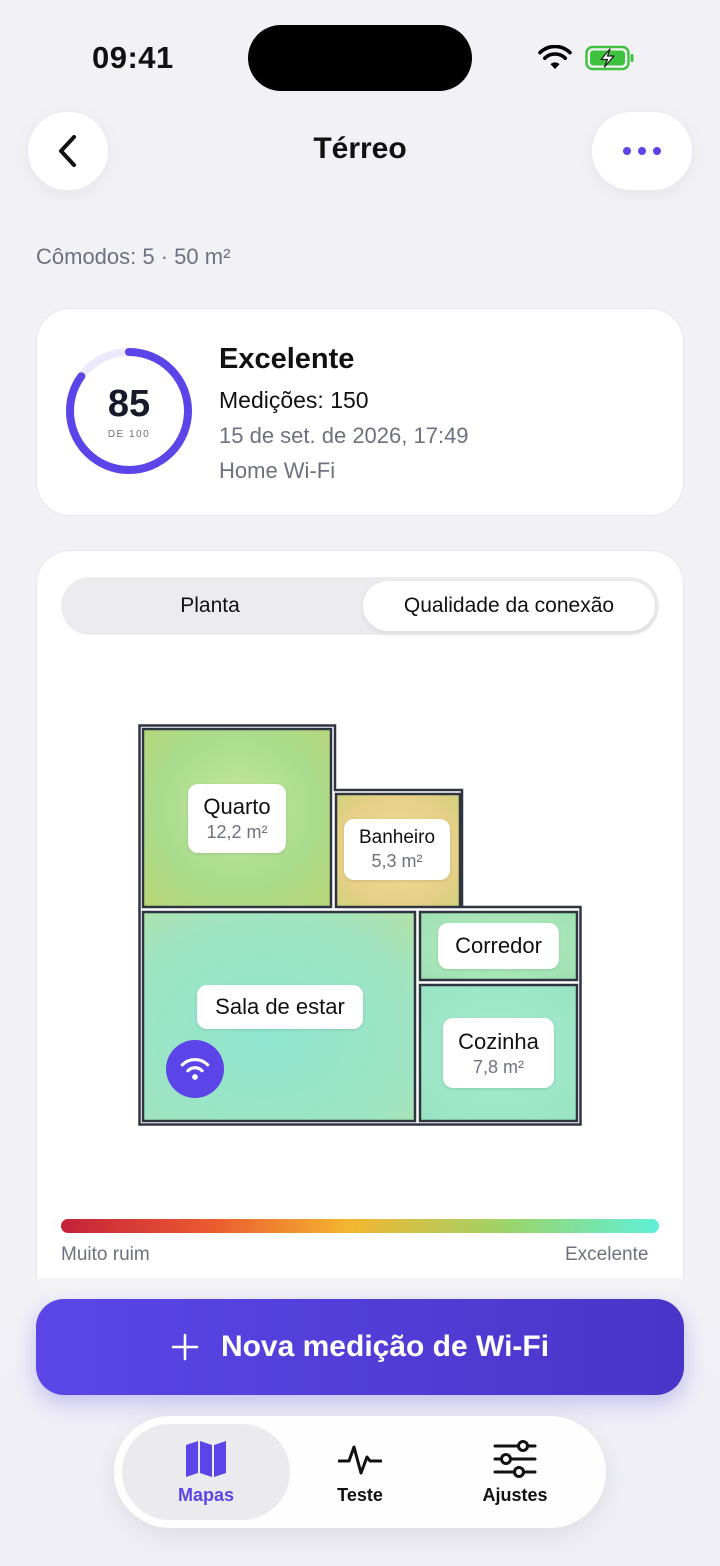 The width and height of the screenshot is (720, 1566). I want to click on tab-settings: Ajustes, so click(515, 1472).